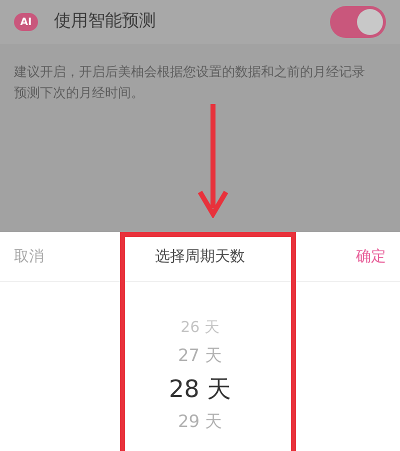 The width and height of the screenshot is (400, 451). What do you see at coordinates (200, 389) in the screenshot?
I see `picker-item: 28 天` at bounding box center [200, 389].